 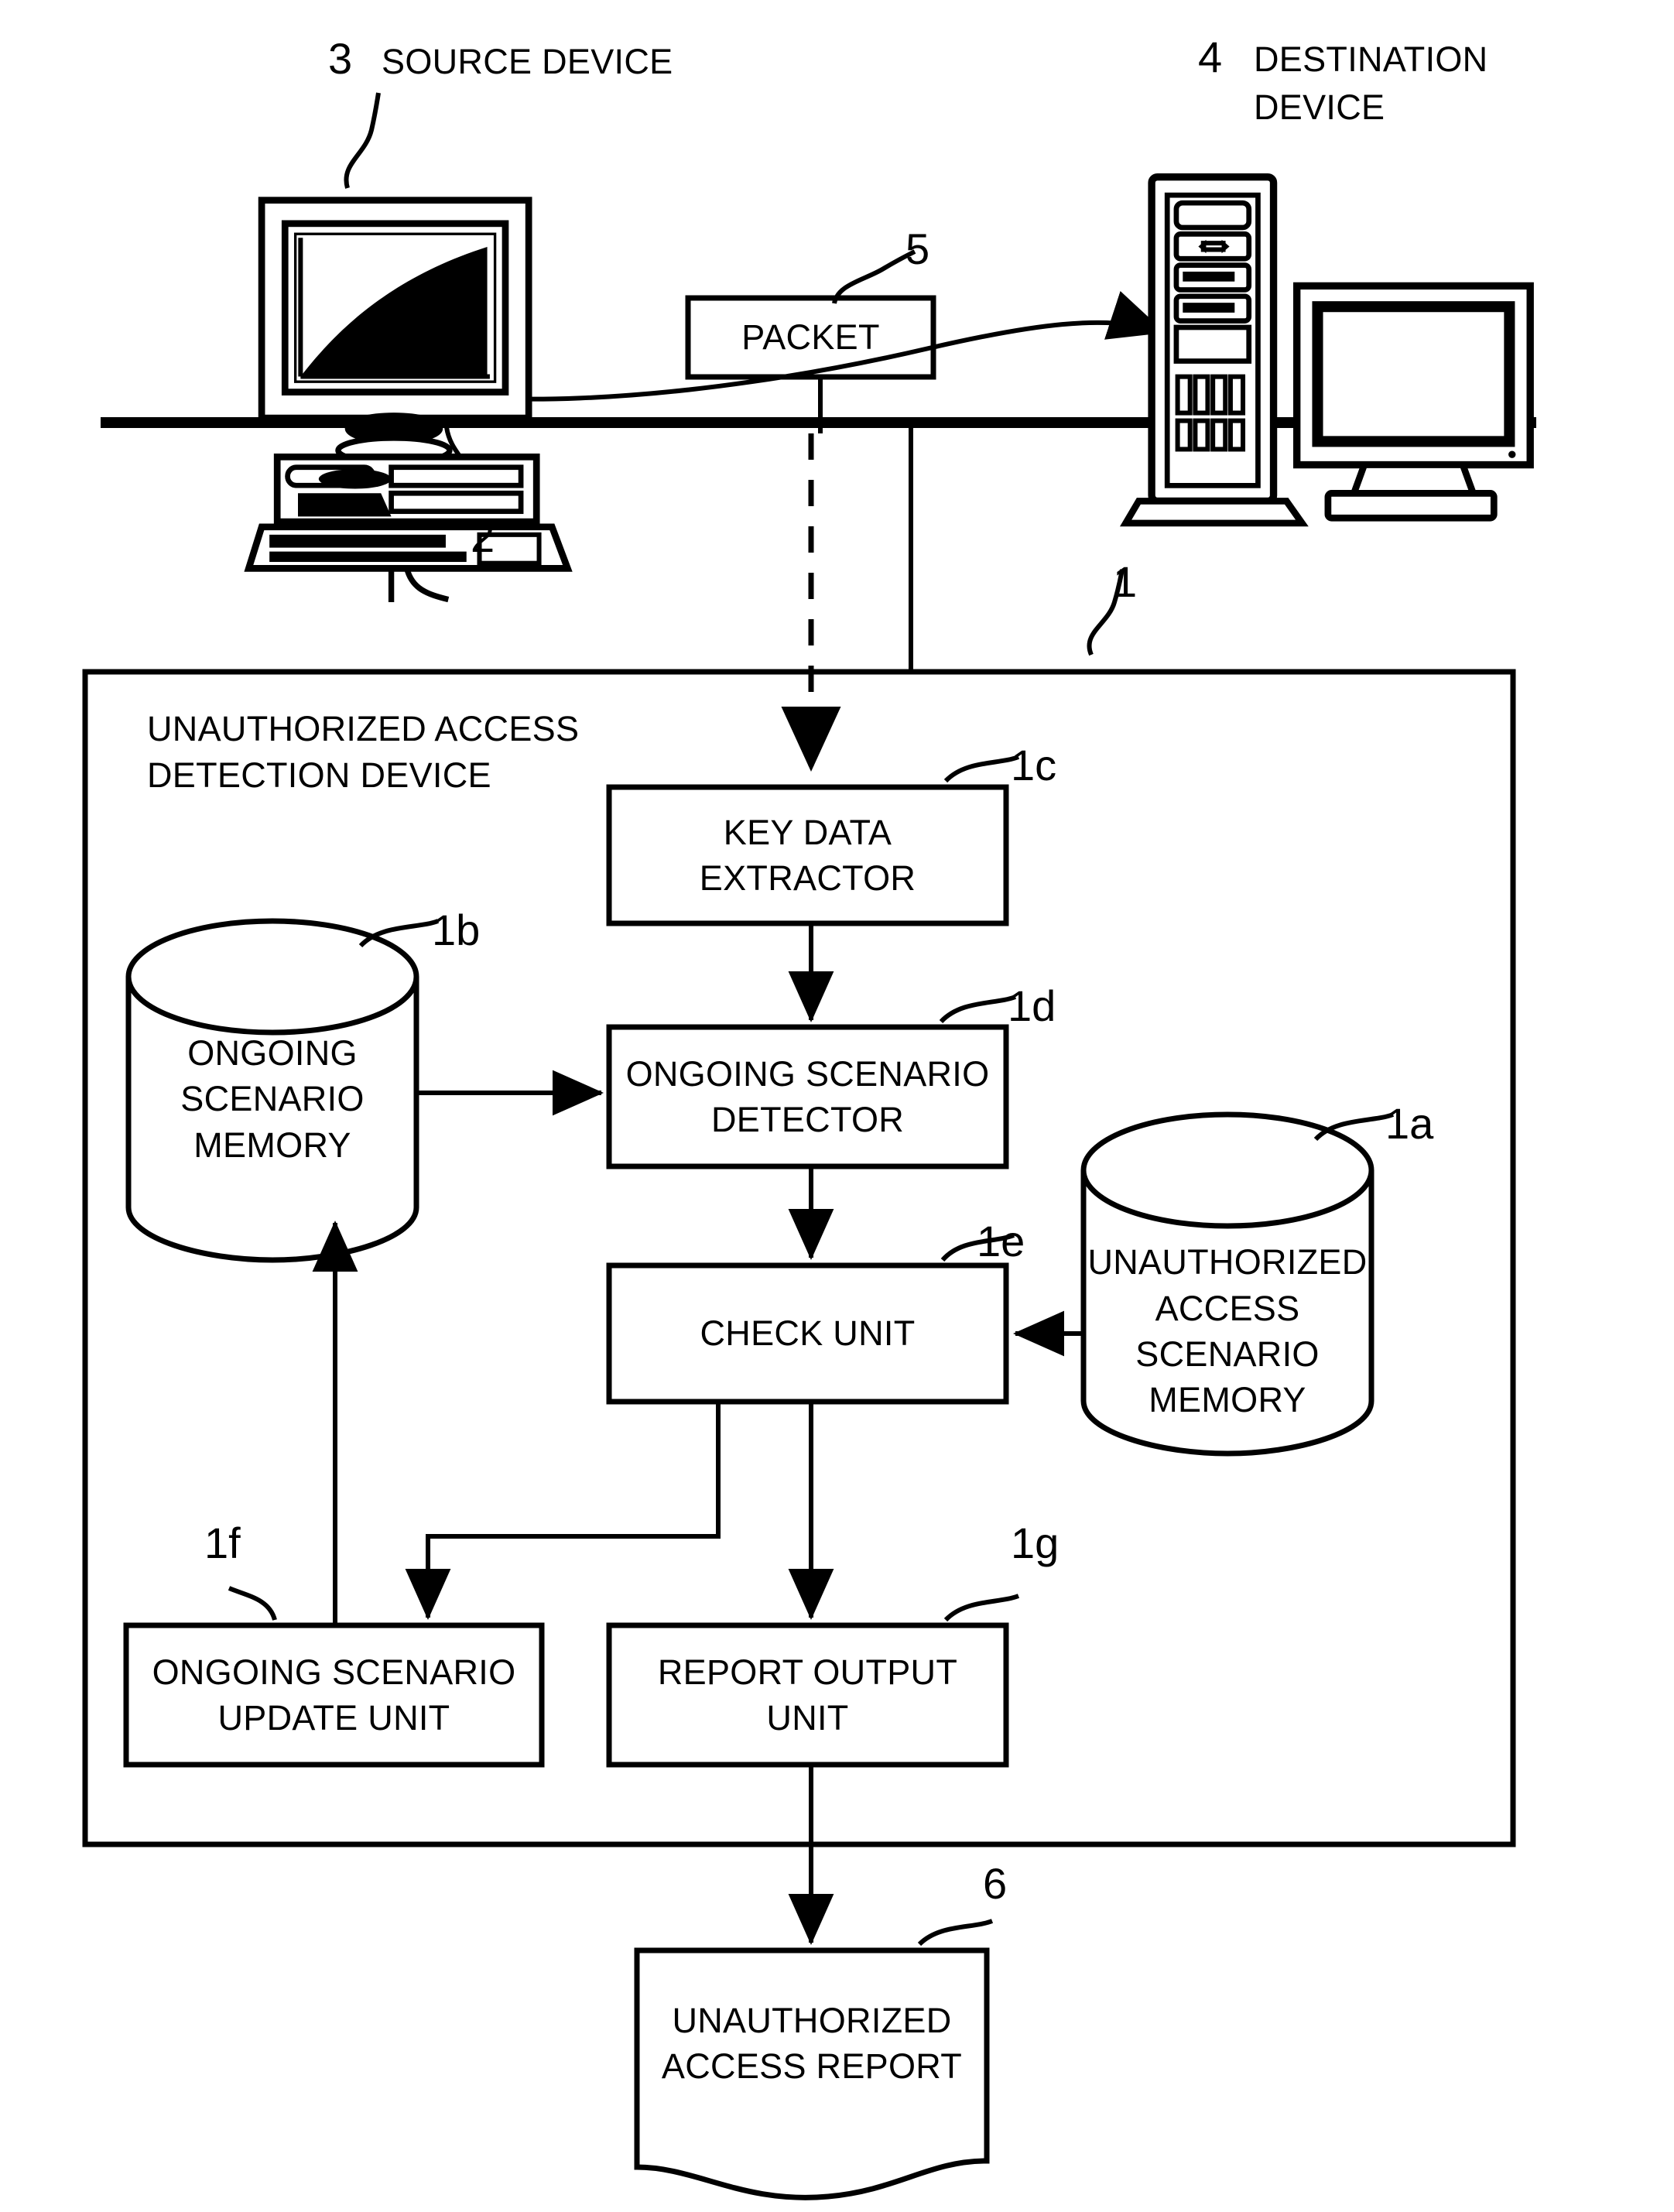 I want to click on ref-5: 5, so click(x=918, y=248).